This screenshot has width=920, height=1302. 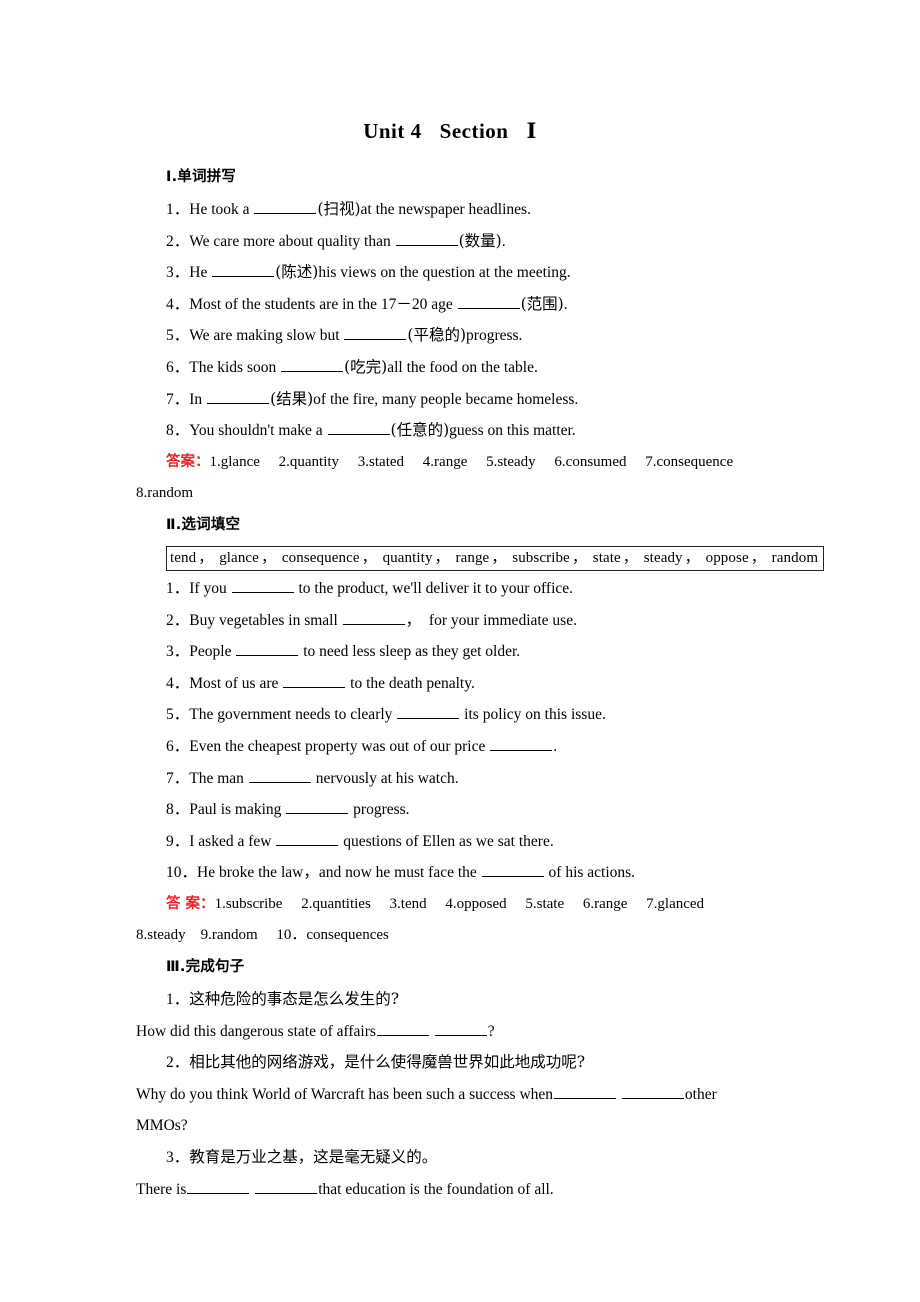 What do you see at coordinates (498, 1000) in the screenshot?
I see `translation-prompt: 1．这种危险的事态是怎么发生的?` at bounding box center [498, 1000].